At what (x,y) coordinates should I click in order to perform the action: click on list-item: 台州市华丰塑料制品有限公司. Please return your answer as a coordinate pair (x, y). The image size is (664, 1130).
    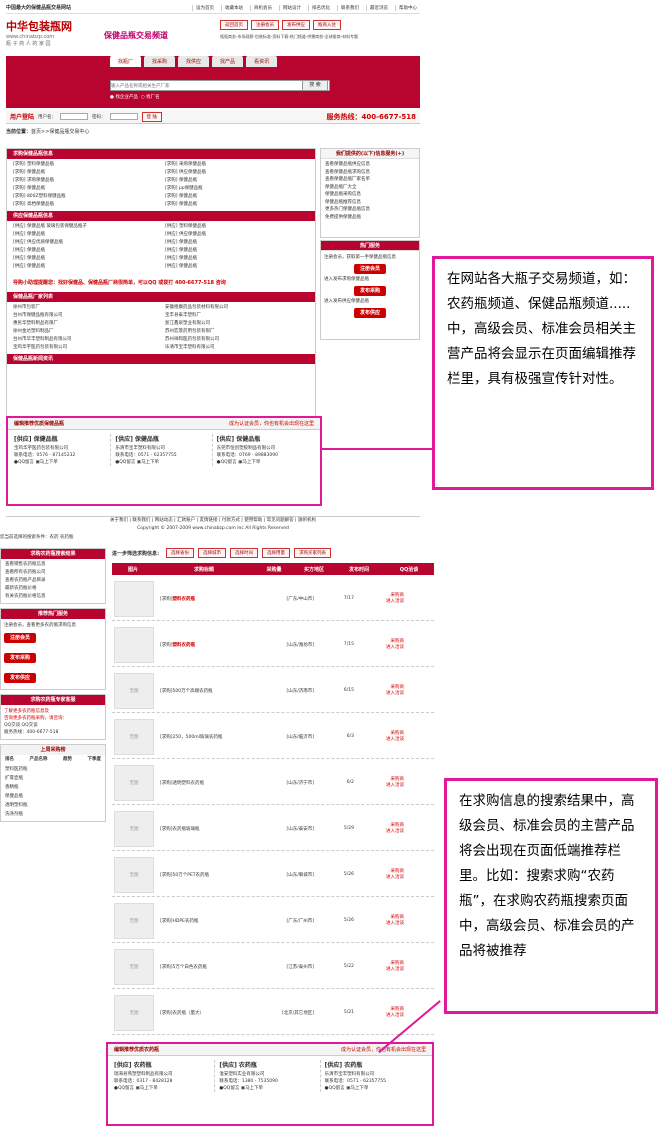
    Looking at the image, I should click on (85, 340).